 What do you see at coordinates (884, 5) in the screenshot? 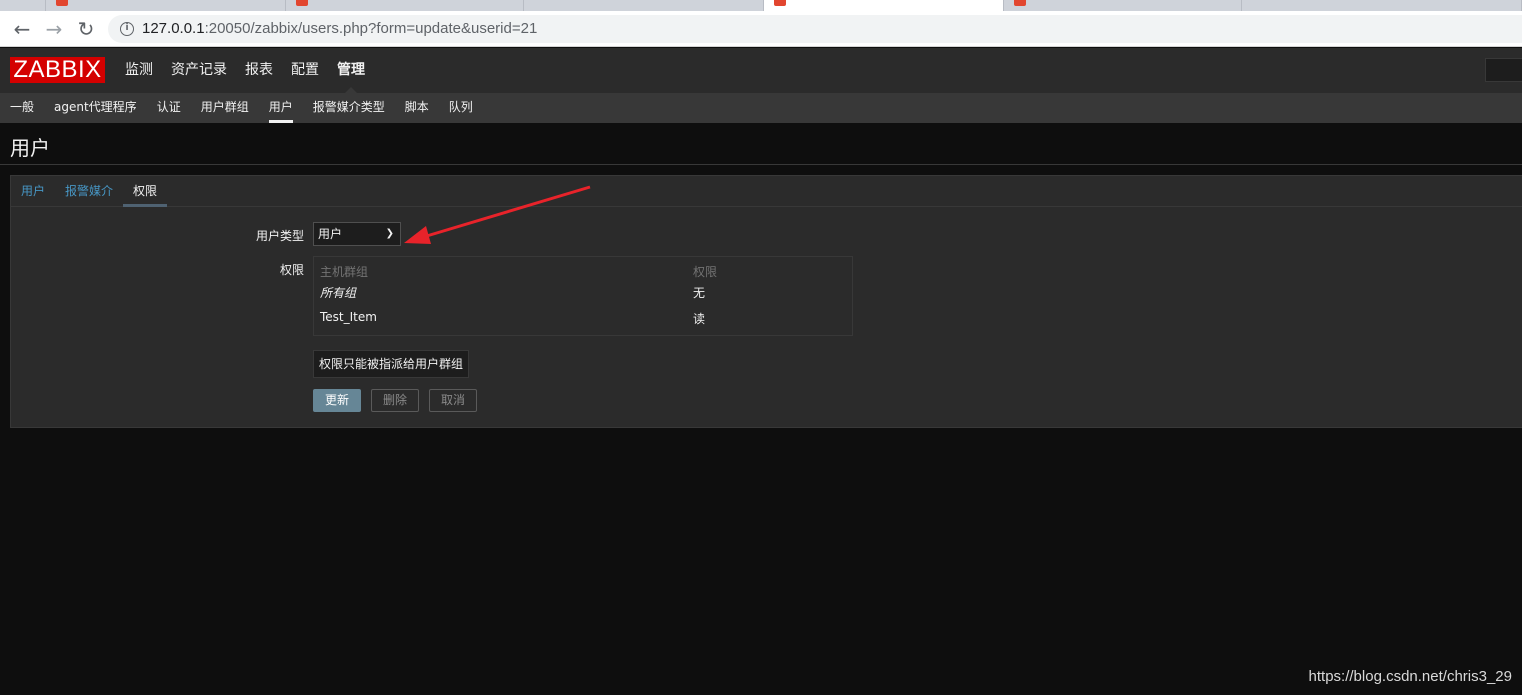
I see `browser-tab-active` at bounding box center [884, 5].